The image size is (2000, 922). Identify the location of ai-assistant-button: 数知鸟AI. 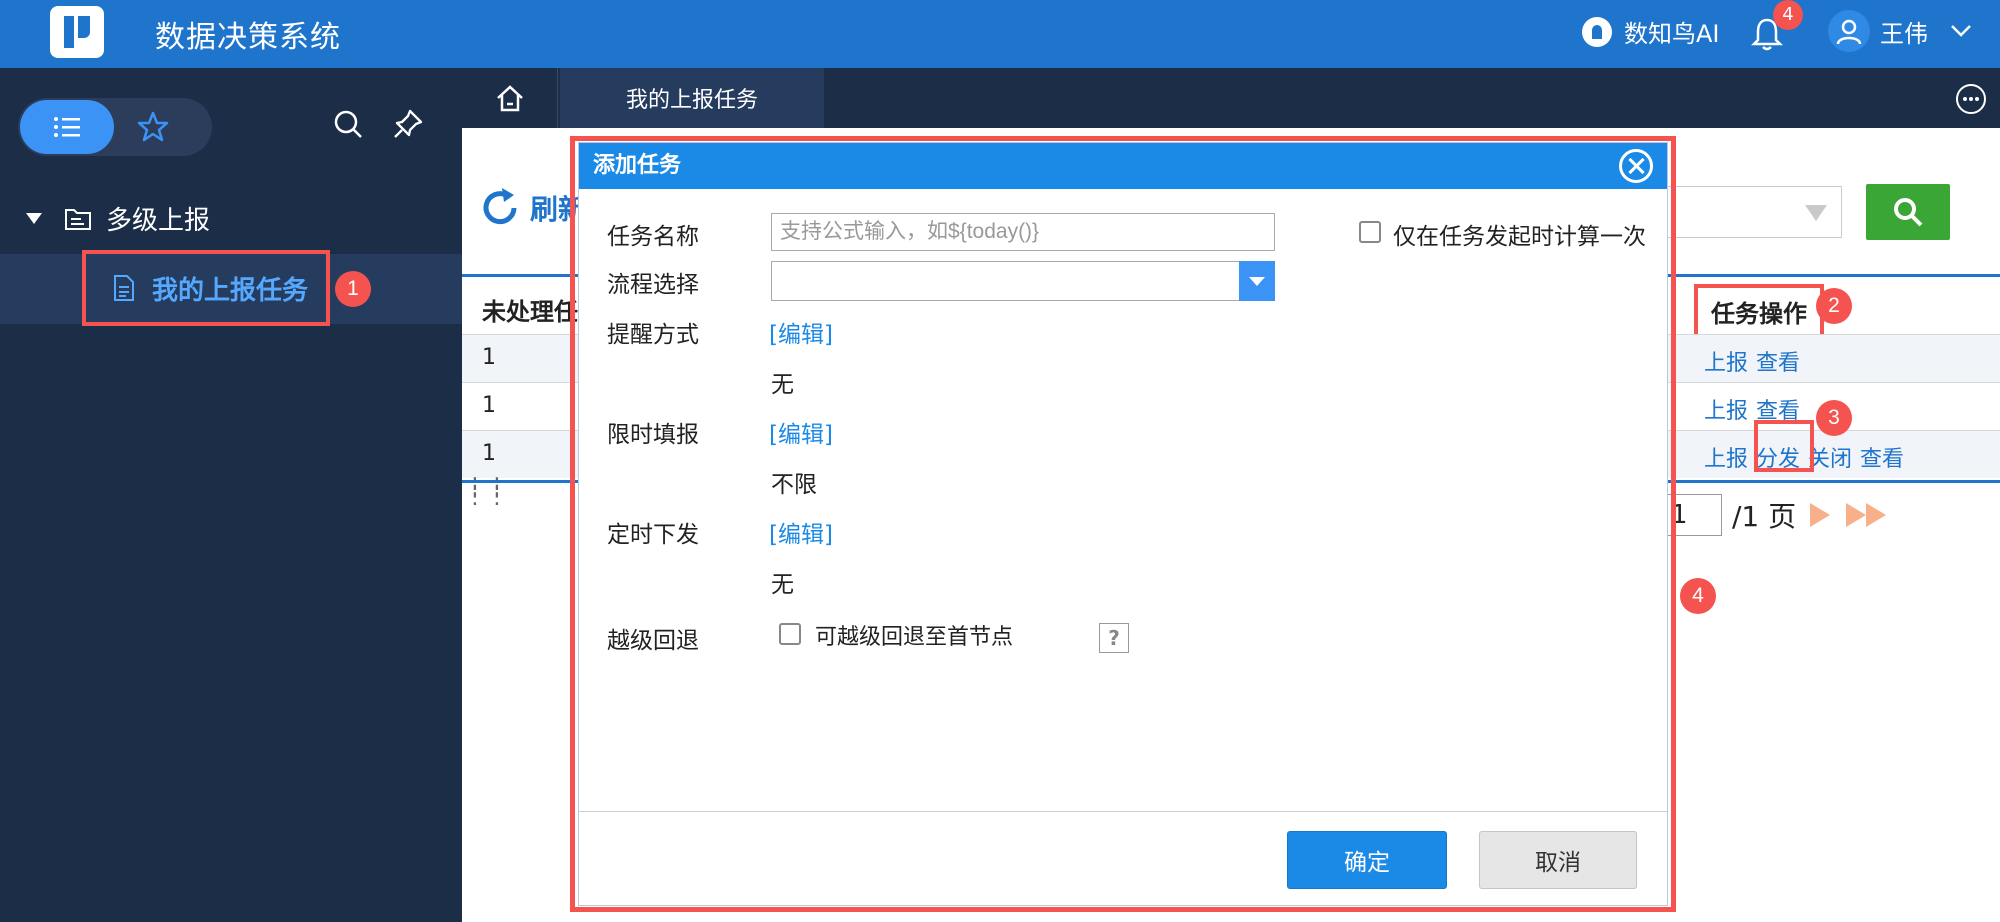
(1651, 31).